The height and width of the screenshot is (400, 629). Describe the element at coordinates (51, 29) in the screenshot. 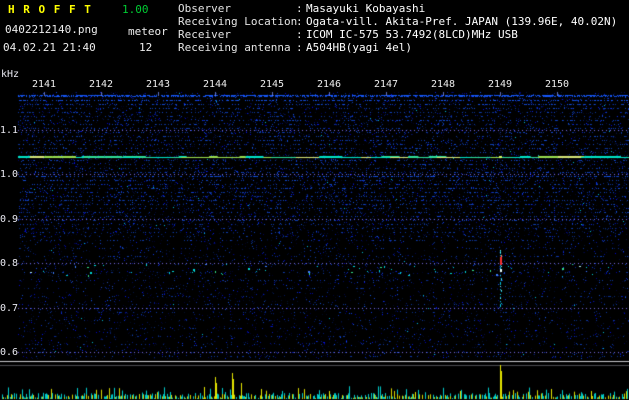

I see `output-filename: 0402212140.png` at that location.